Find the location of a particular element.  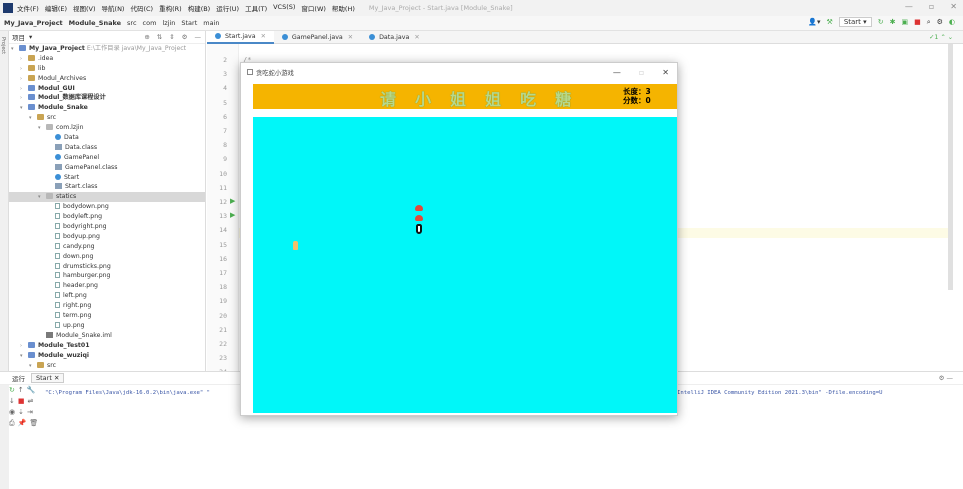

scroll-end-icon: ⇣ is located at coordinates (21, 412).